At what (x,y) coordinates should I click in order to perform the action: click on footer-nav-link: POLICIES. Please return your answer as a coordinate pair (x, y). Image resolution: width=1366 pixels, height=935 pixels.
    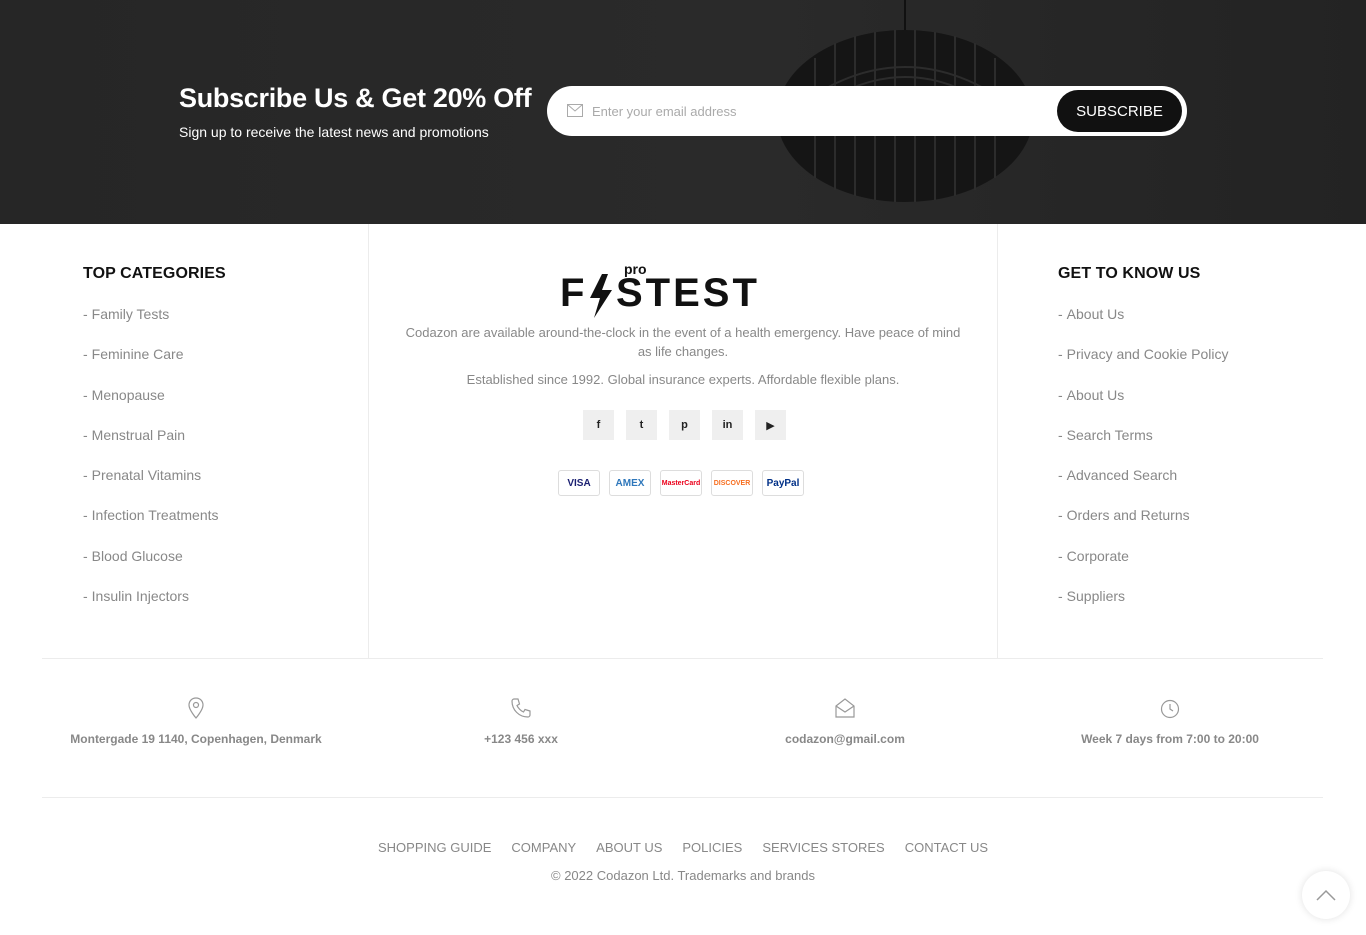
    Looking at the image, I should click on (712, 847).